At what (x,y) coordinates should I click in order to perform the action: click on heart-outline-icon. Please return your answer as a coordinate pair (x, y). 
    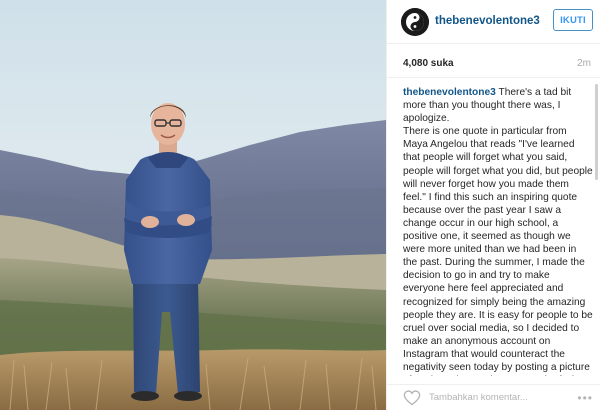
    Looking at the image, I should click on (412, 398).